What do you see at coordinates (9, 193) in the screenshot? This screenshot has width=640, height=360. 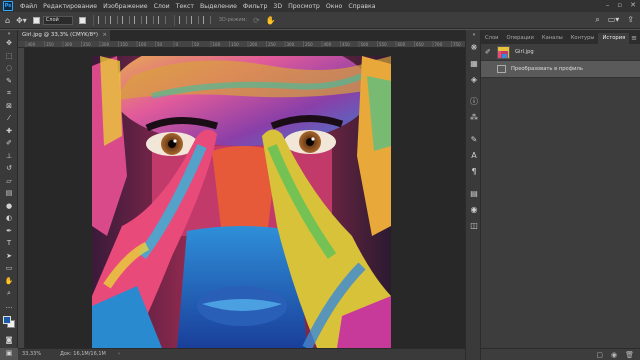 I see `gradient-tool-icon: ▤` at bounding box center [9, 193].